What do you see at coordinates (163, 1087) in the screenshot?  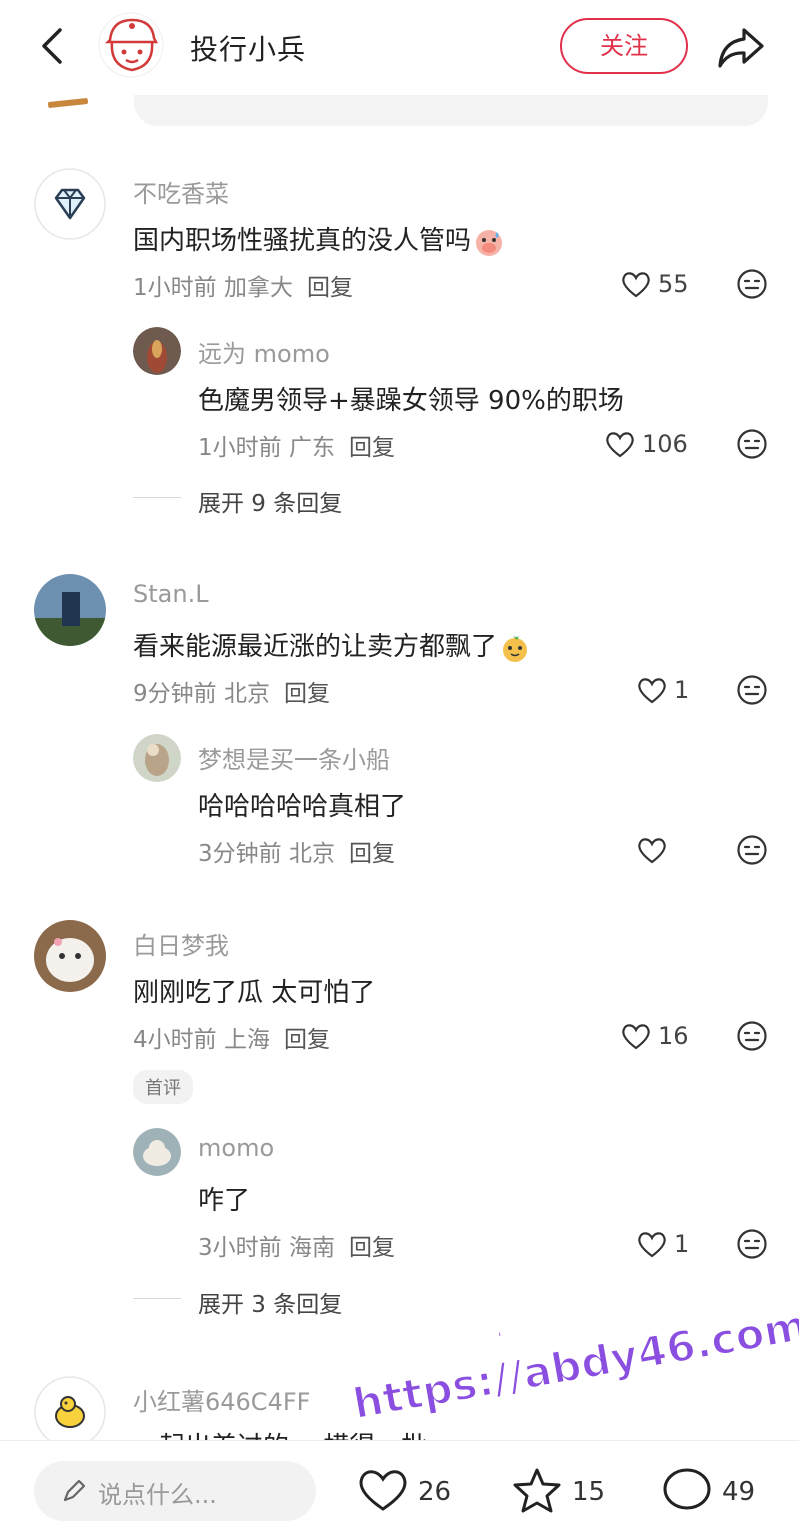 I see `first-comment-badge: 首评` at bounding box center [163, 1087].